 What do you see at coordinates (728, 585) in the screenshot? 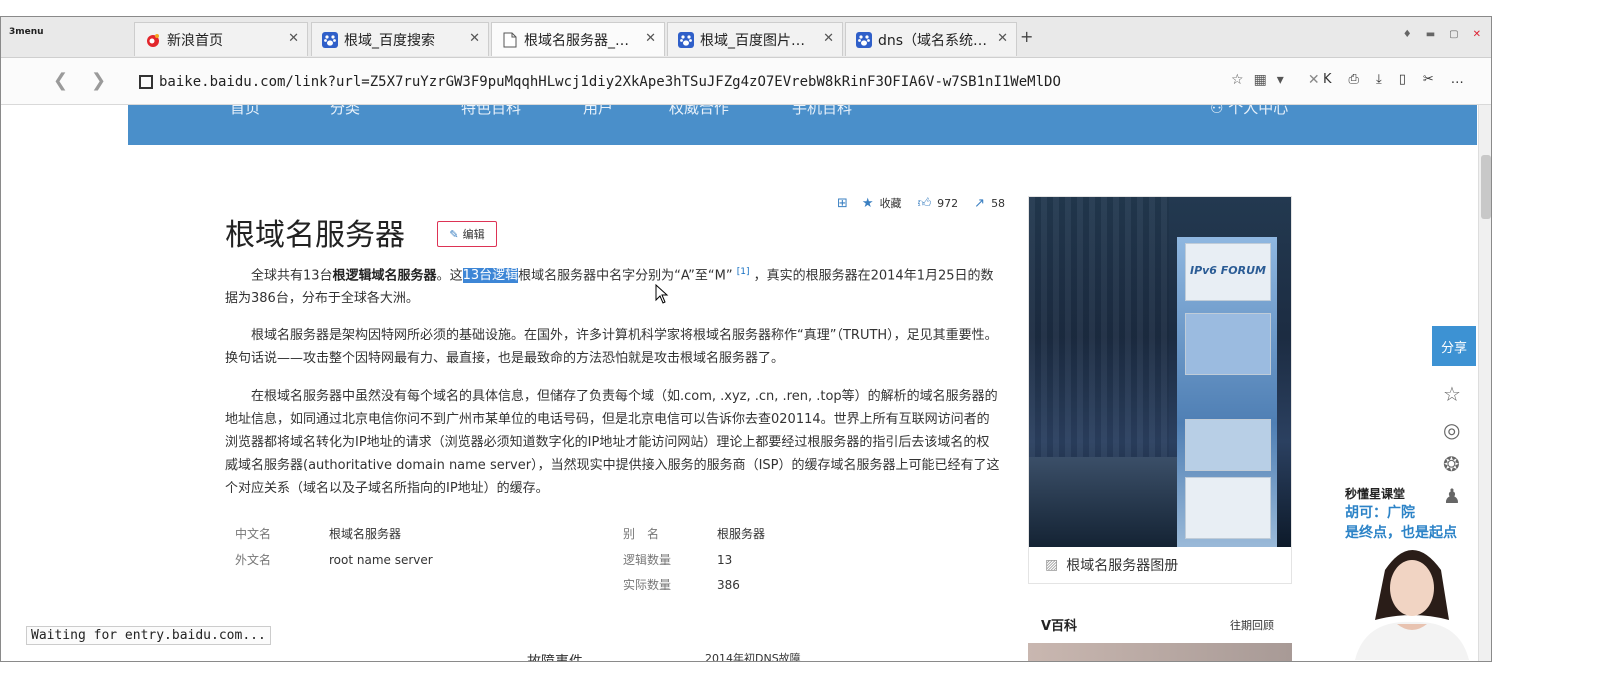
I see `info-value: 386` at bounding box center [728, 585].